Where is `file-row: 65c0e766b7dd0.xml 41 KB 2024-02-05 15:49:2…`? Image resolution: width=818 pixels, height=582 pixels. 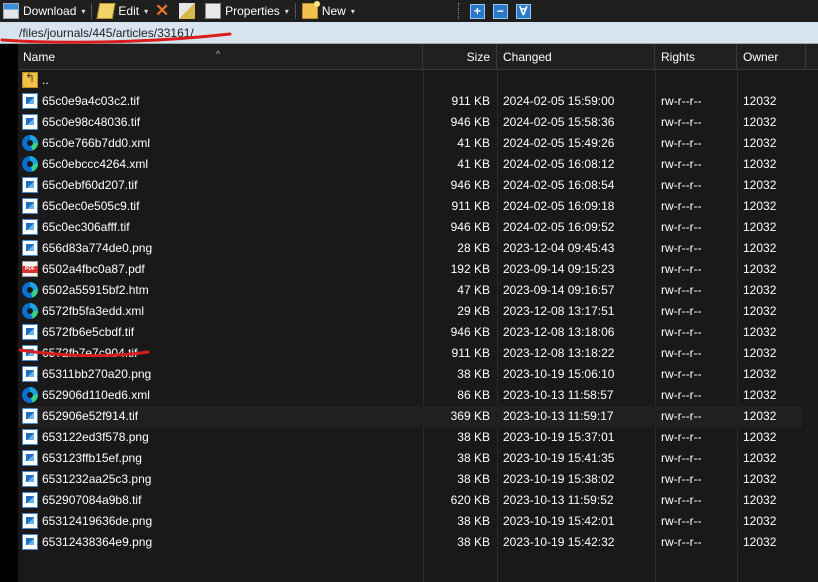
file-row: 65c0e766b7dd0.xml 41 KB 2024-02-05 15:49:2… is located at coordinates (418, 143).